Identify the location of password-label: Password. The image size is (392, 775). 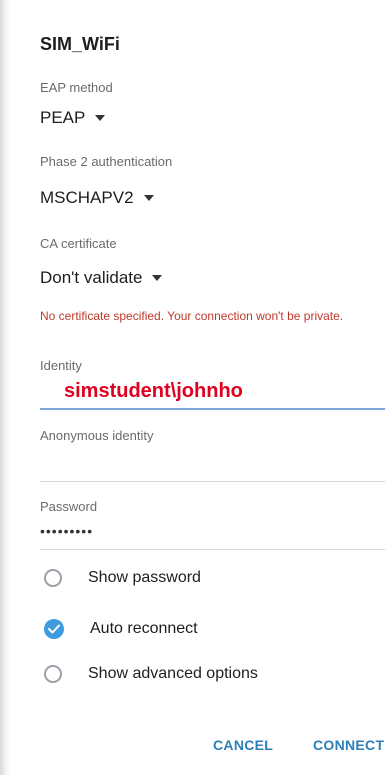
(69, 506).